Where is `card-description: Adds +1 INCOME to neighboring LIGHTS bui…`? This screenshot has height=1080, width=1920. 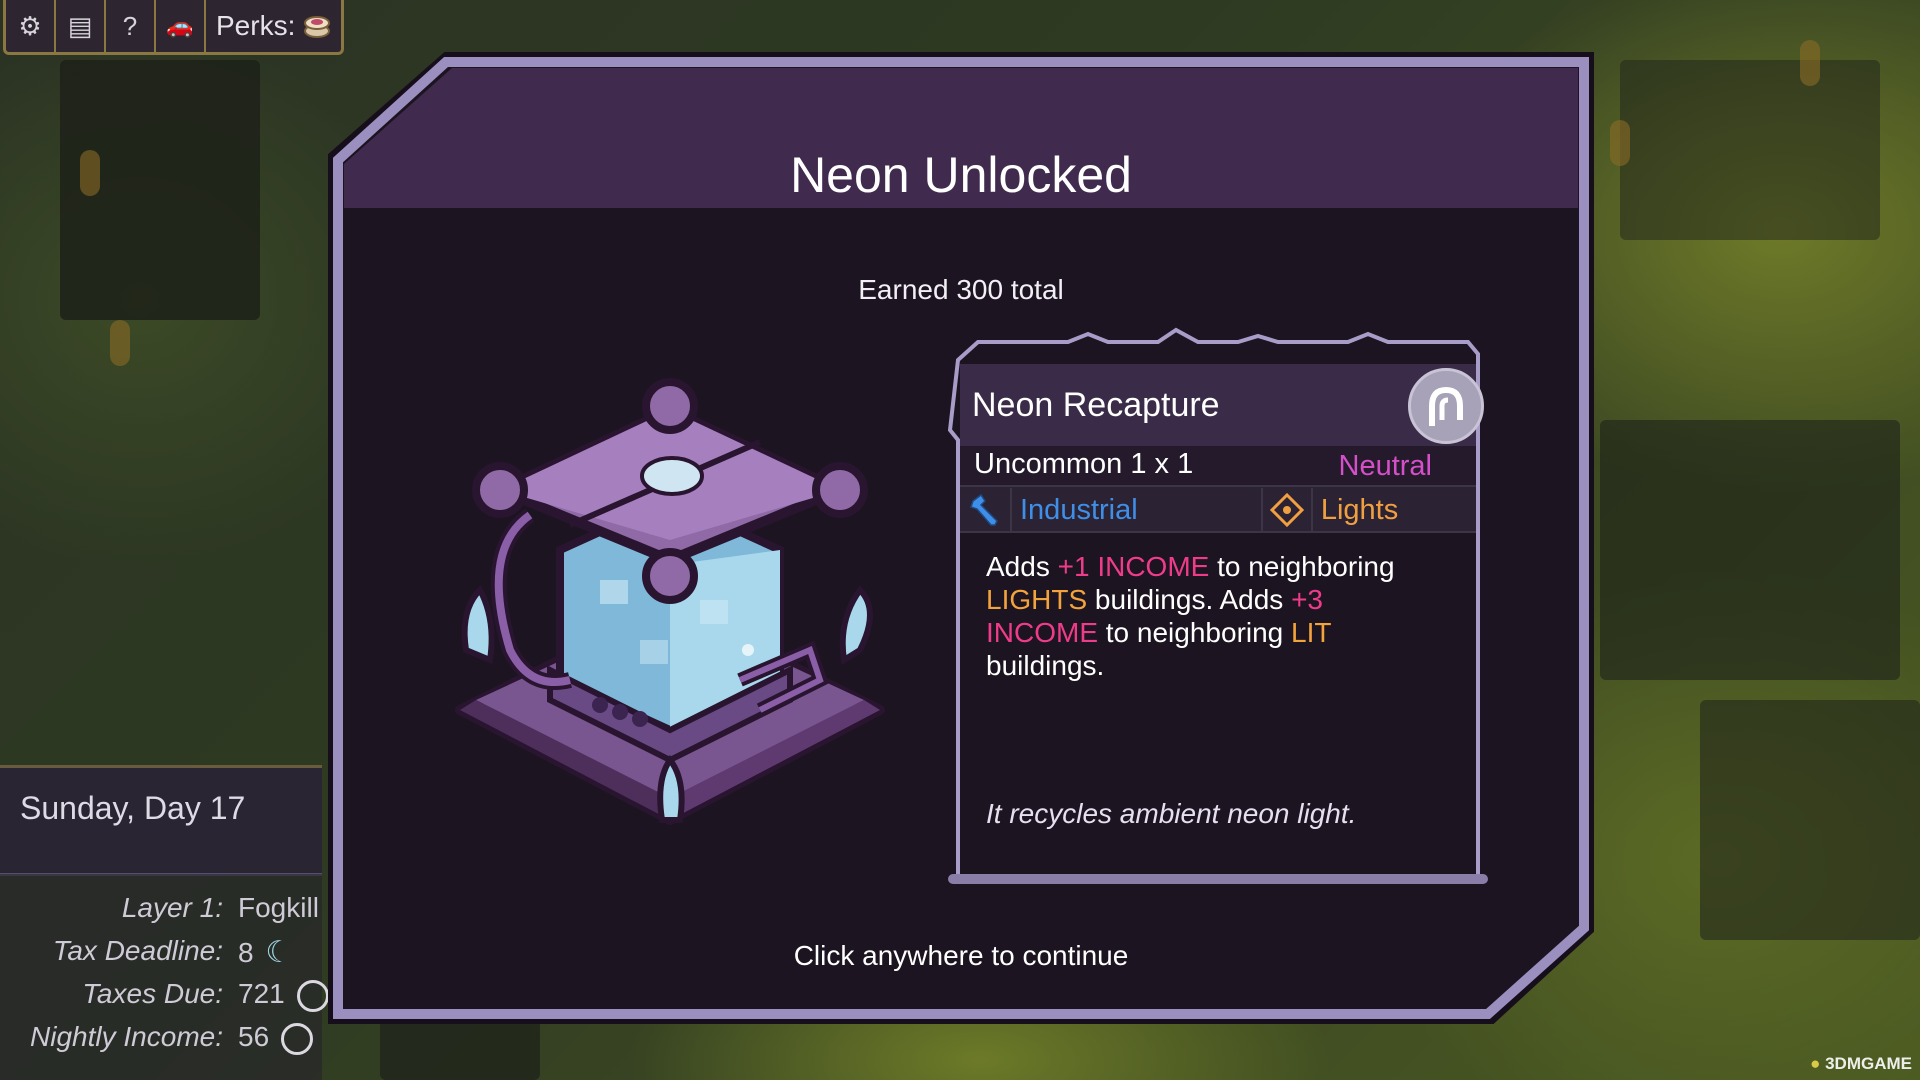
card-description: Adds +1 INCOME to neighboring LIGHTS bui… is located at coordinates (1190, 616).